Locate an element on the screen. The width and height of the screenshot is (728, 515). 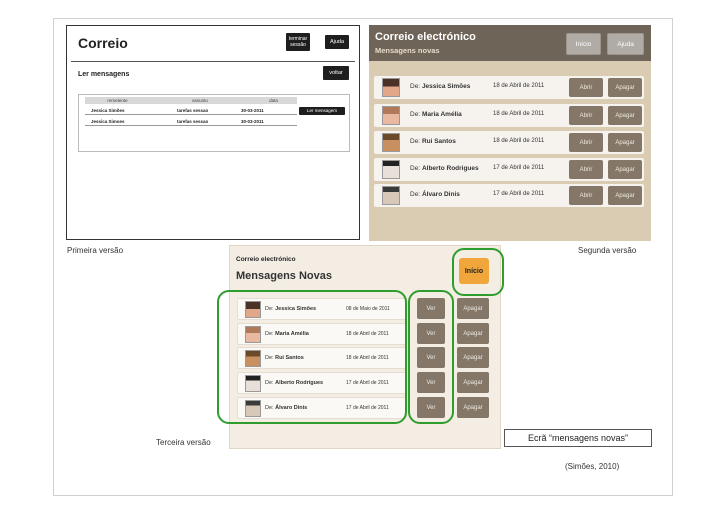
v1-subtitle: Ler mensagens is located at coordinates (104, 74).